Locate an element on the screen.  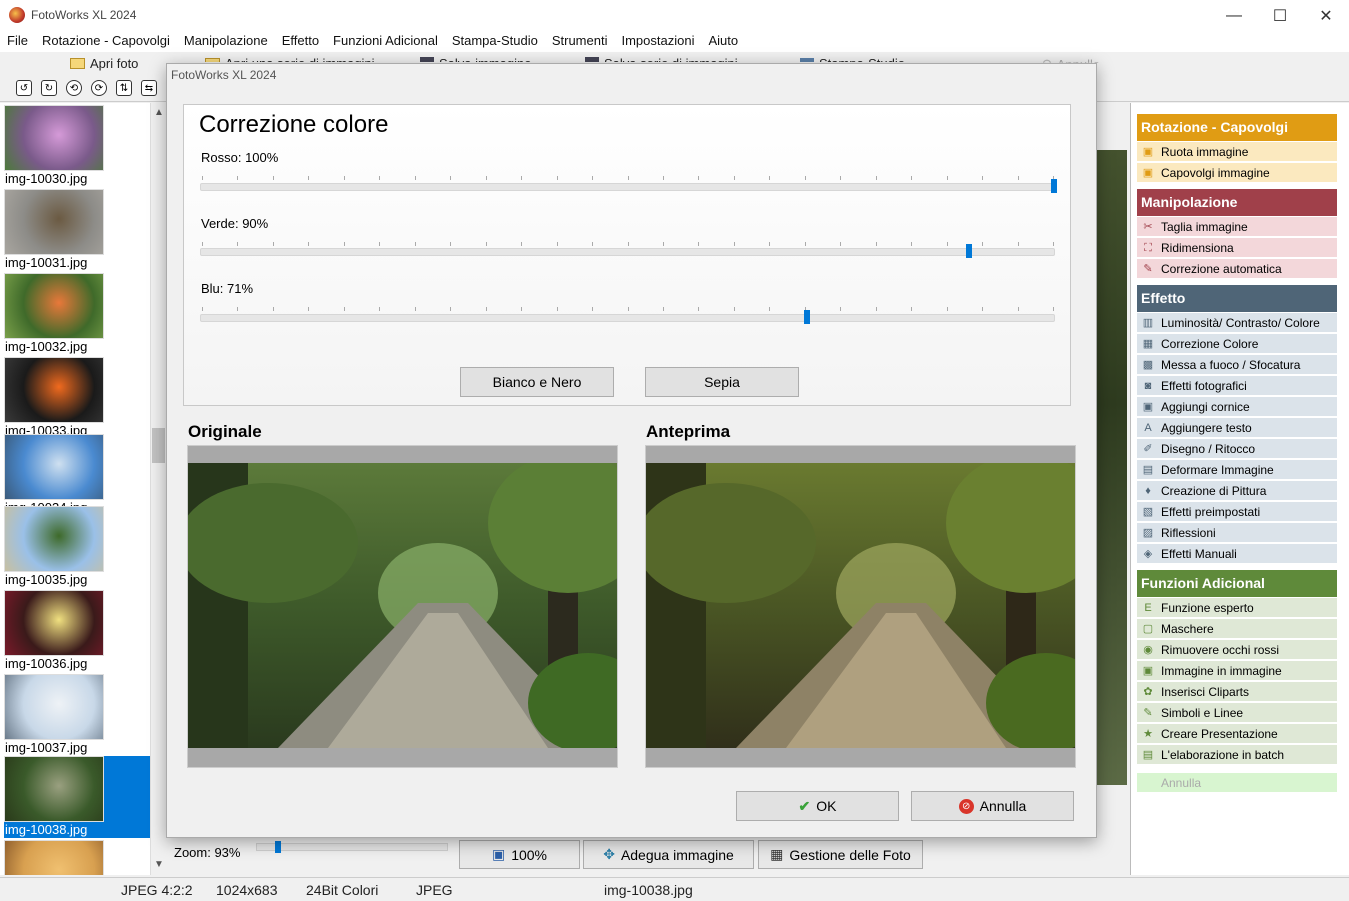
status-size: 1024x683 is located at coordinates (247, 890).